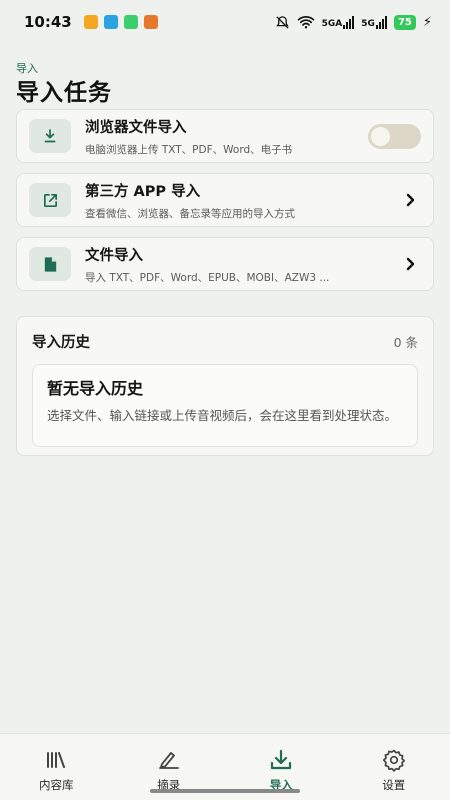 This screenshot has width=450, height=800. What do you see at coordinates (305, 22) in the screenshot?
I see `wifi-icon` at bounding box center [305, 22].